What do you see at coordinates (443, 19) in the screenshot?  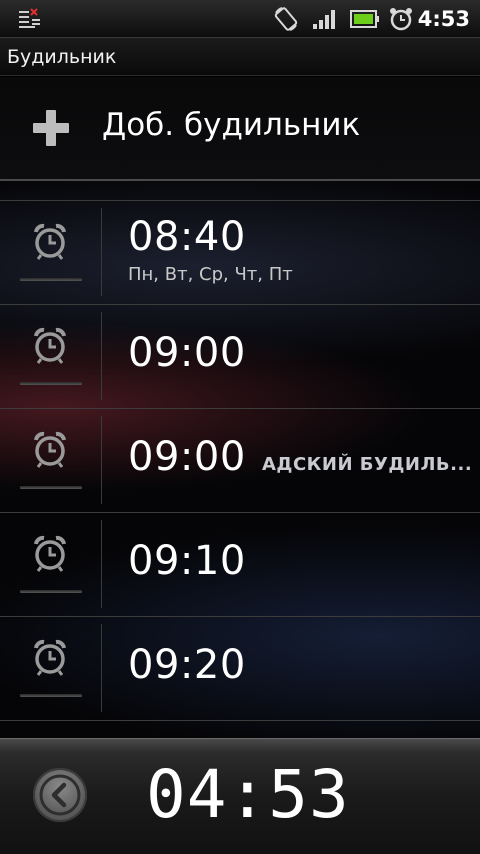 I see `status-clock: 4:53` at bounding box center [443, 19].